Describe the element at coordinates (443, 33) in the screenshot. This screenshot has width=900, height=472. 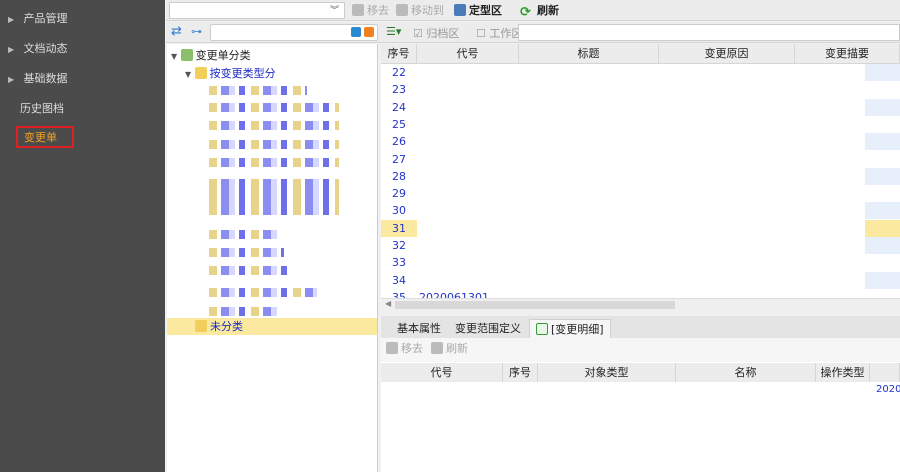
I see `label: 归档区` at that location.